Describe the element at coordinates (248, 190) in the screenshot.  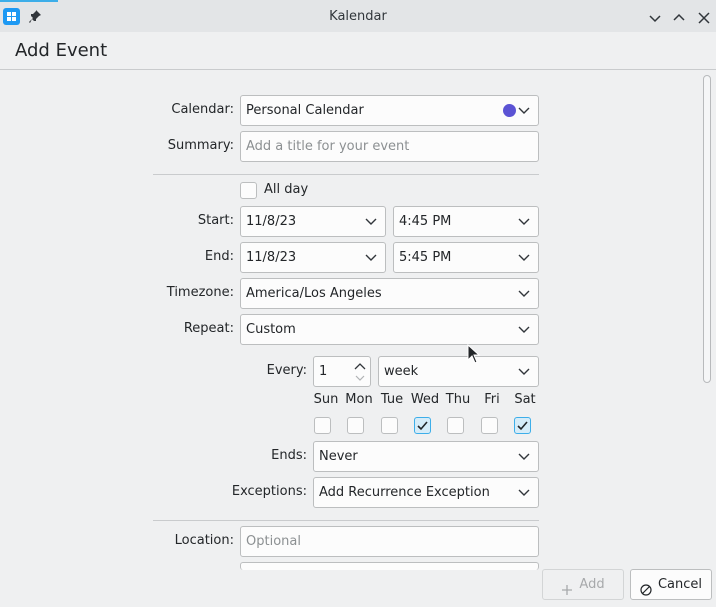
I see `all-day-checkbox` at that location.